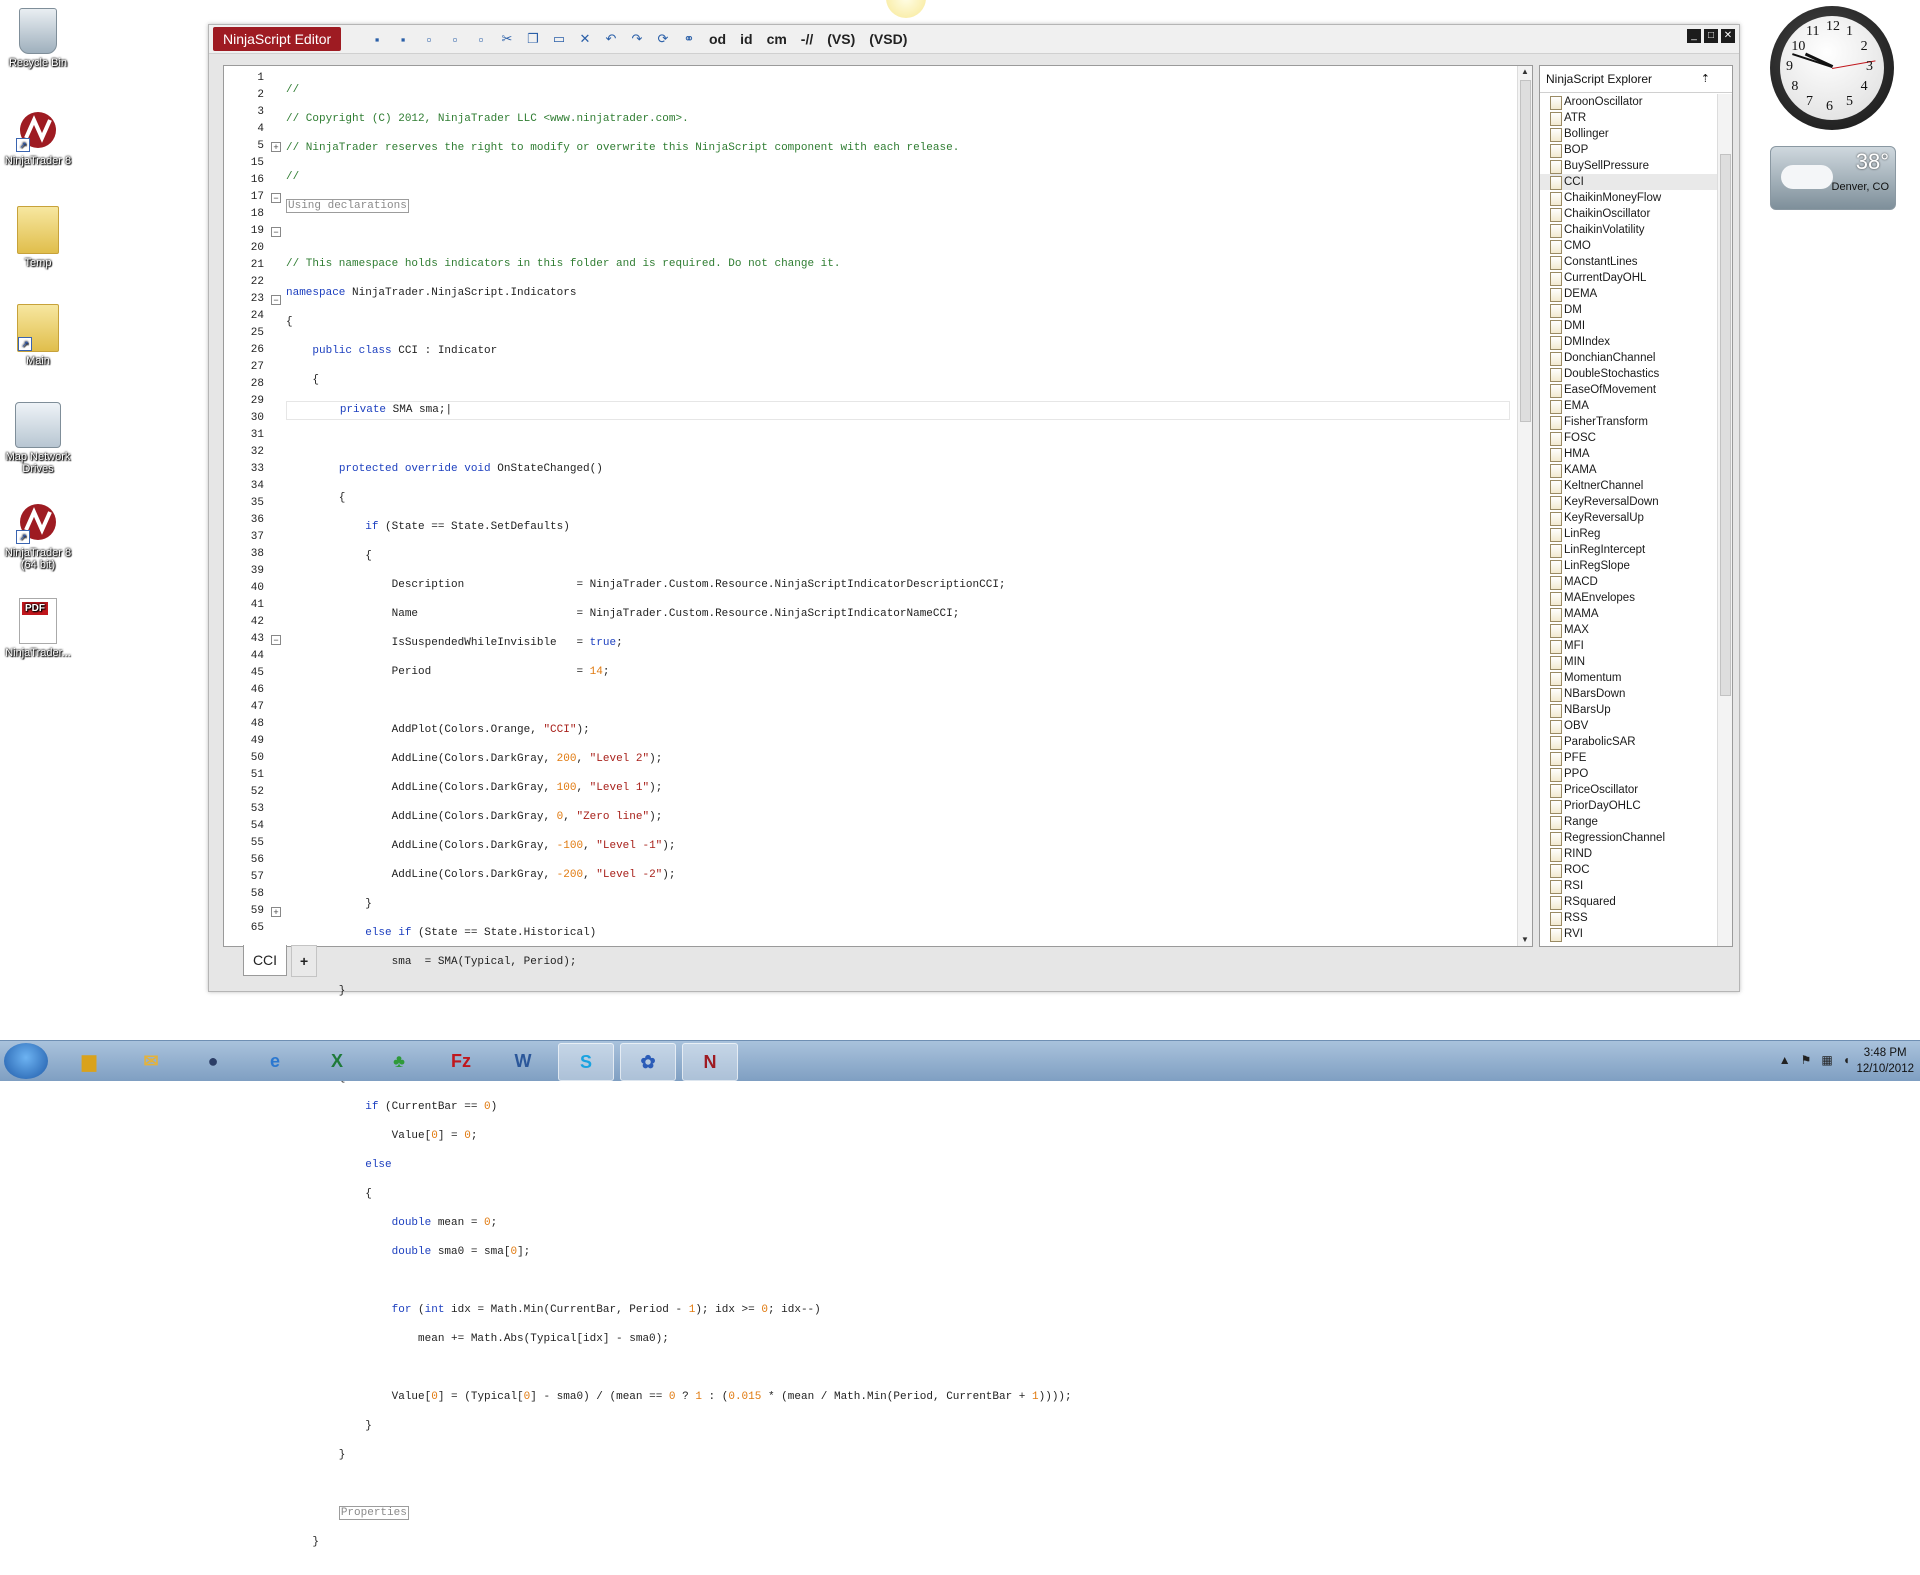 The width and height of the screenshot is (1920, 1575). Describe the element at coordinates (1629, 550) in the screenshot. I see `explorer-item: LinRegIntercept` at that location.